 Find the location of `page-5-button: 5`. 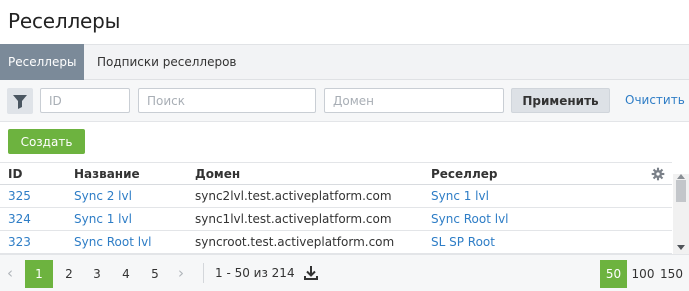

page-5-button: 5 is located at coordinates (155, 274).